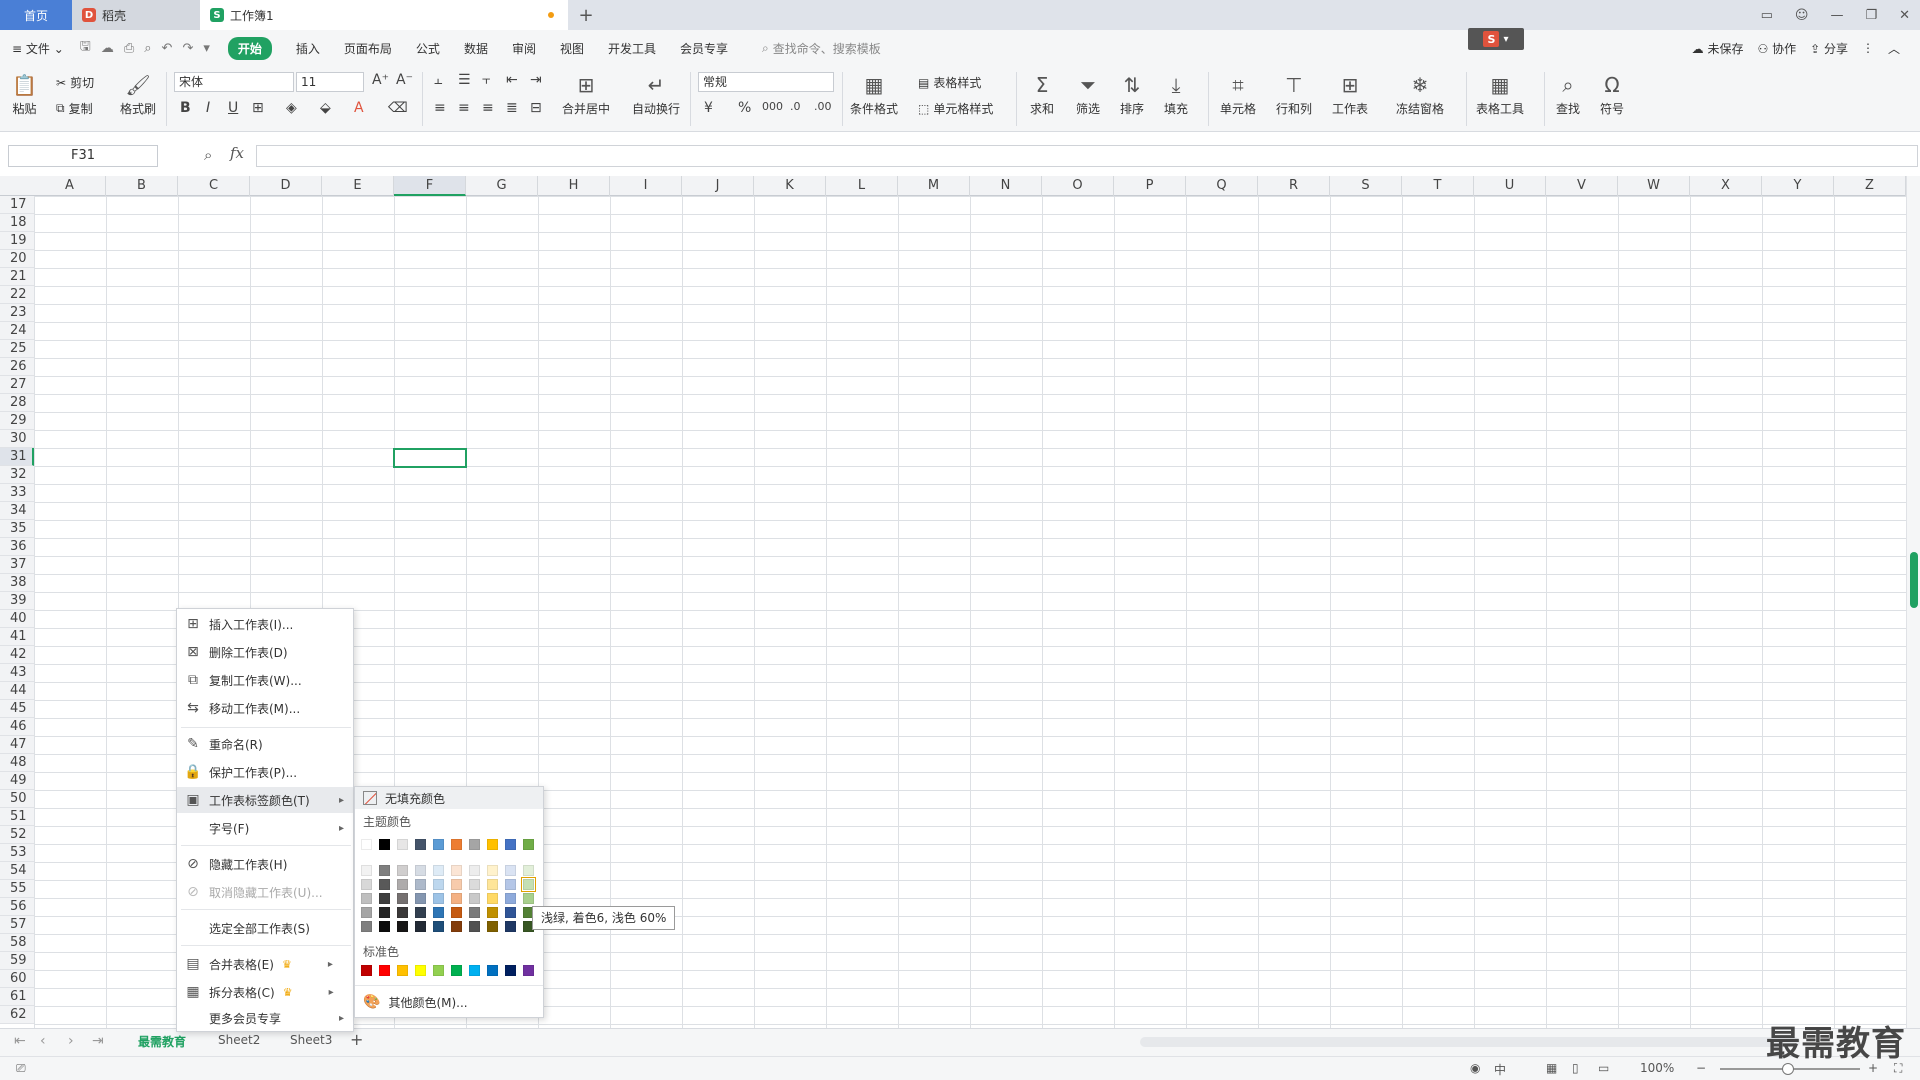 Image resolution: width=1920 pixels, height=1080 pixels. I want to click on row-header-33: 33, so click(17, 493).